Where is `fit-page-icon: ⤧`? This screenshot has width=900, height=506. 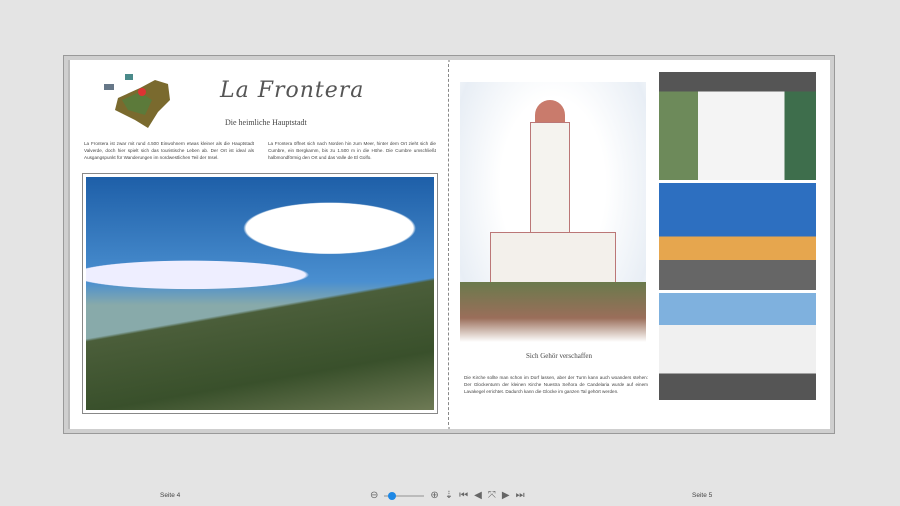
fit-page-icon: ⤧ is located at coordinates (492, 495).